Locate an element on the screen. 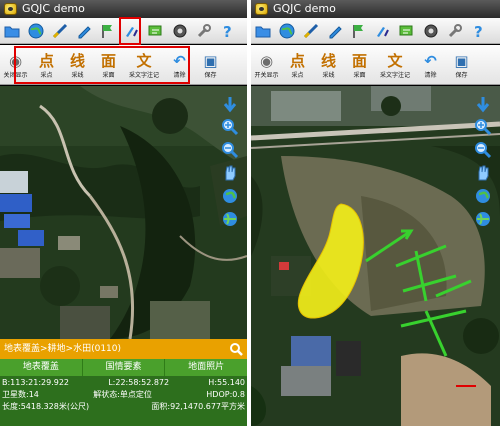 The image size is (500, 426). tool-label: 采面 is located at coordinates (359, 75).